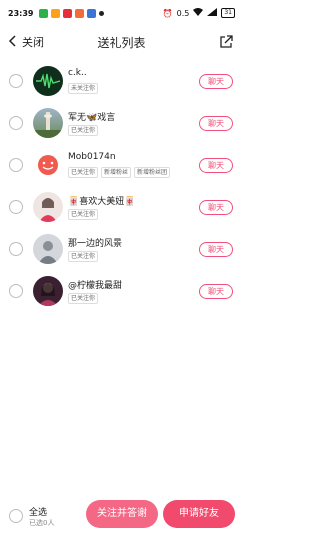  What do you see at coordinates (199, 514) in the screenshot?
I see `request-friend-button: 申请好友` at bounding box center [199, 514].